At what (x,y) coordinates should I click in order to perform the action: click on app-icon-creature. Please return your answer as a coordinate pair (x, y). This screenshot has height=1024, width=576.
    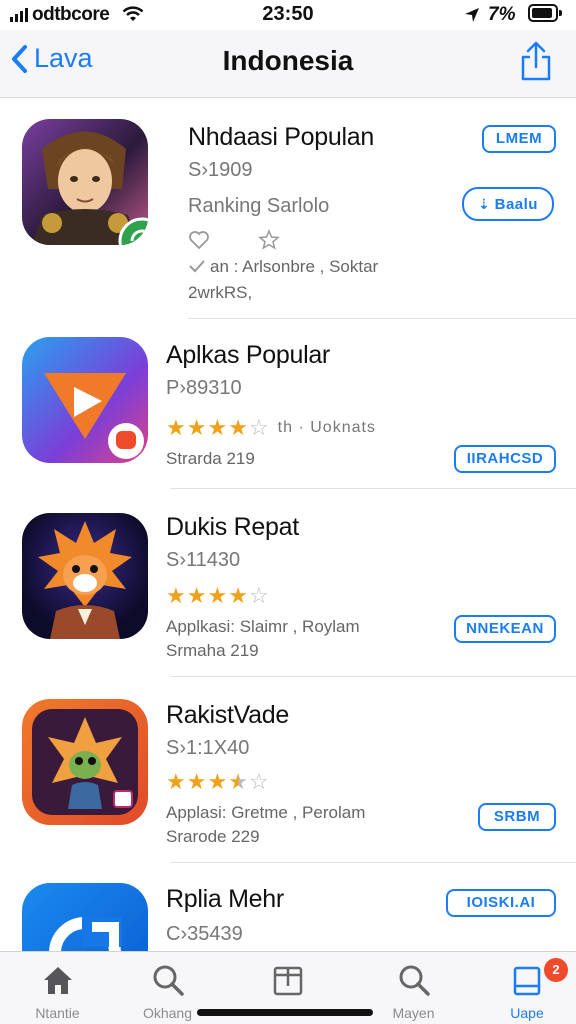
    Looking at the image, I should click on (85, 762).